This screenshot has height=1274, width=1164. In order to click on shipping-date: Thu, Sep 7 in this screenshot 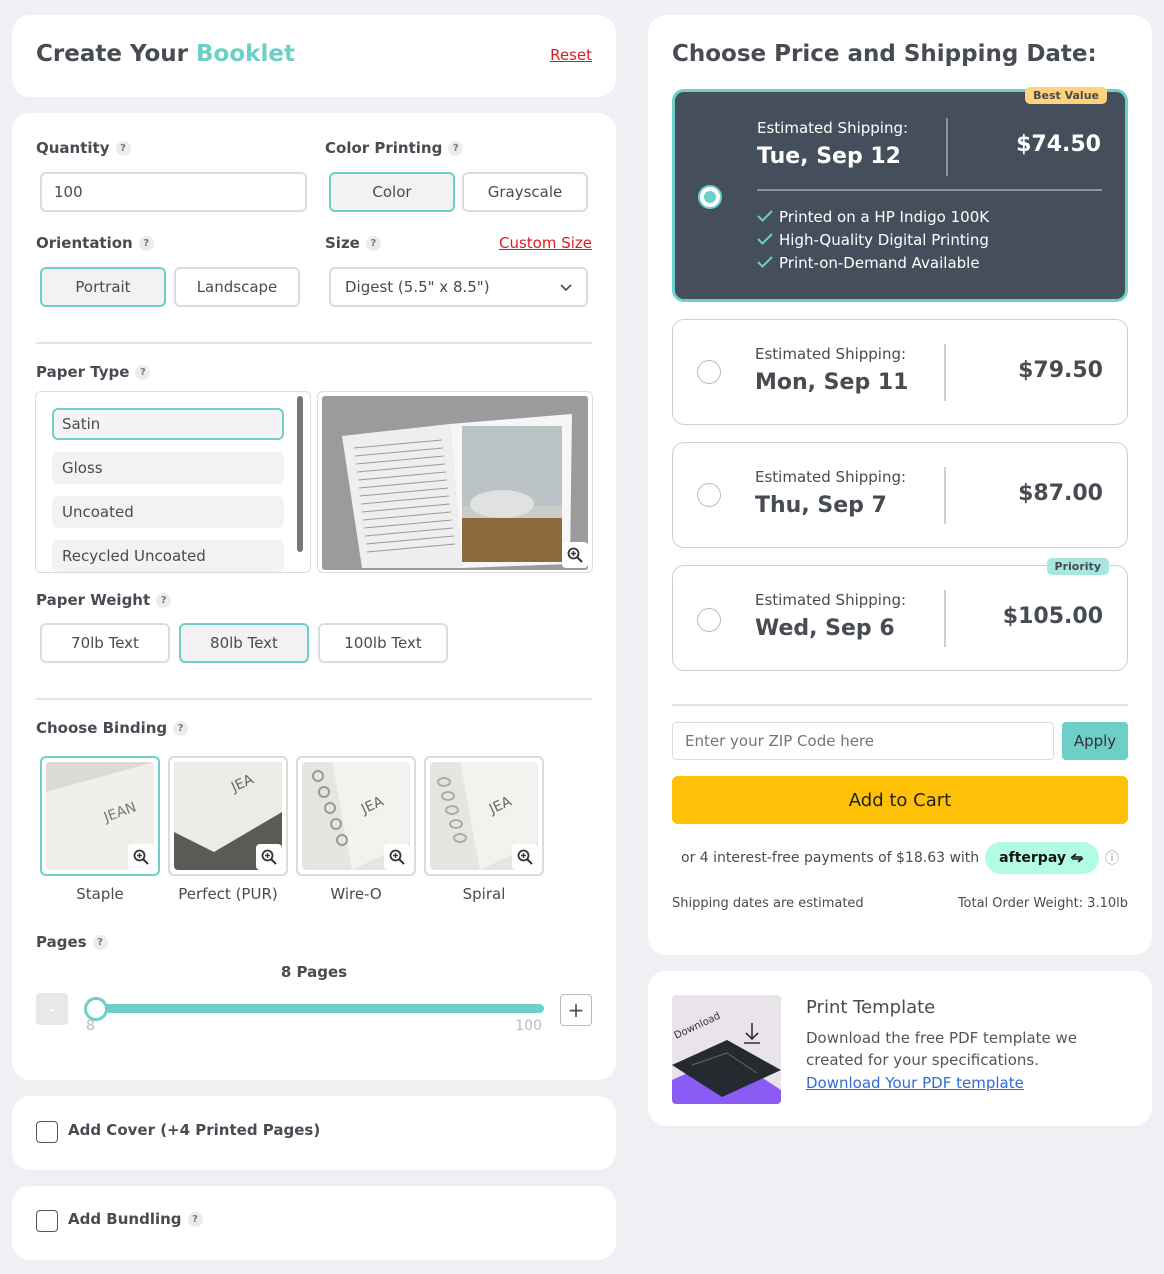, I will do `click(821, 505)`.